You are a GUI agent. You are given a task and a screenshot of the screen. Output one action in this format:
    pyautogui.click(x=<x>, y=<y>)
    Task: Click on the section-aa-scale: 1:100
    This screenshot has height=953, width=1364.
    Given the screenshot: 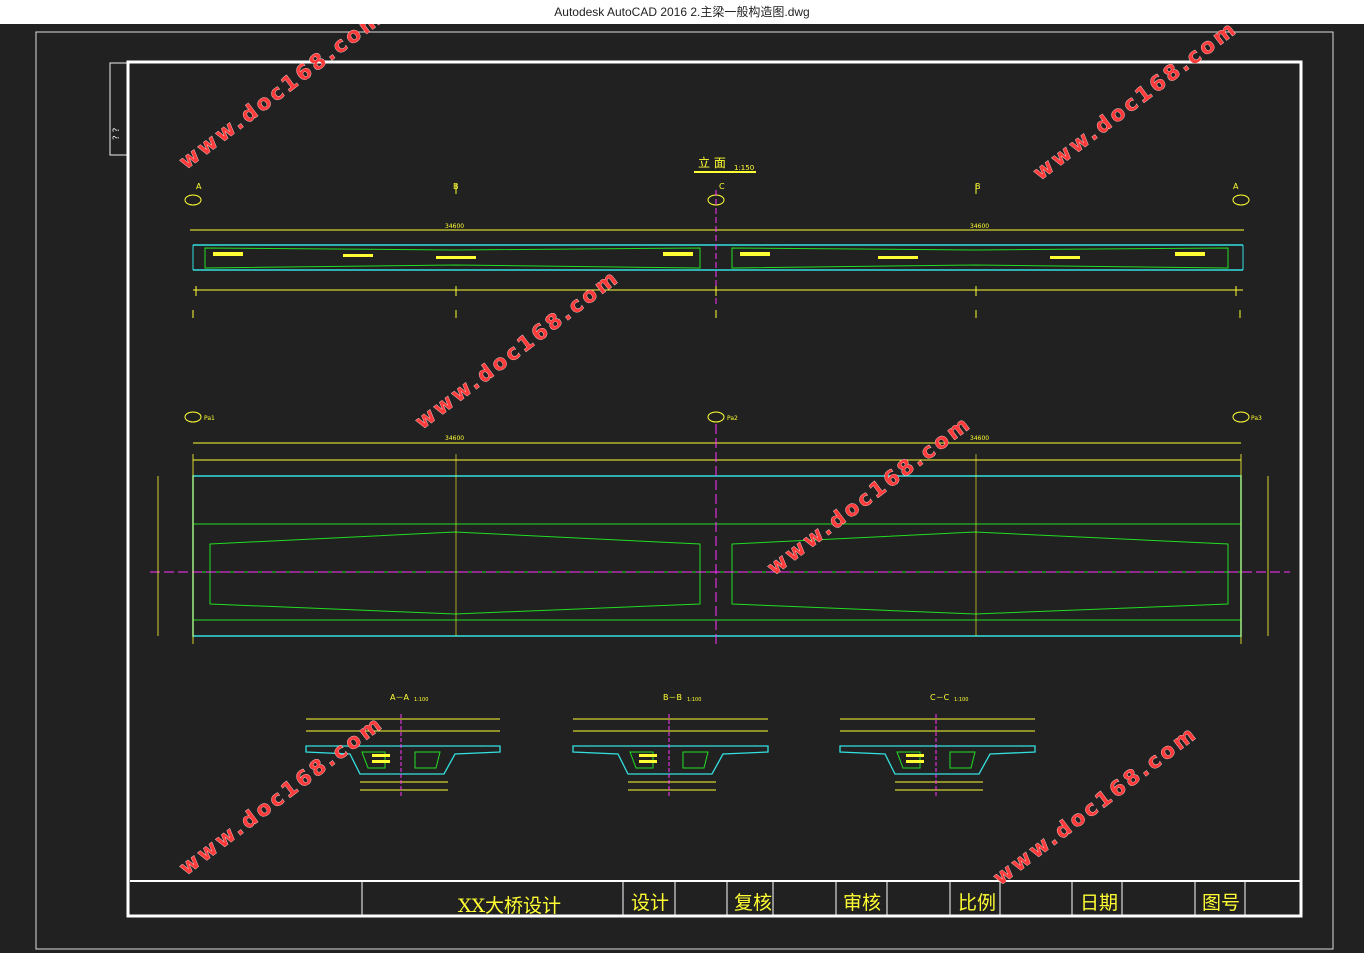 What is the action you would take?
    pyautogui.click(x=421, y=700)
    